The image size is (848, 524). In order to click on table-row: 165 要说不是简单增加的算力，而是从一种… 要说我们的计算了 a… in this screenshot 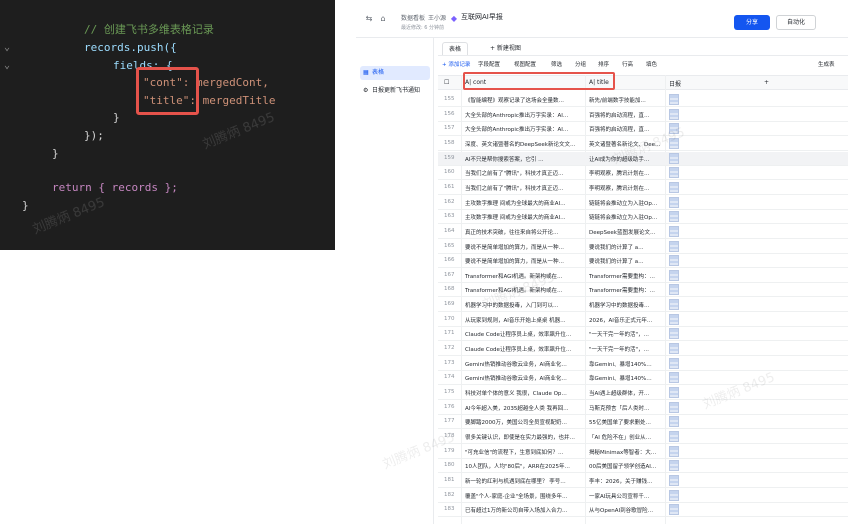, I will do `click(643, 247)`.